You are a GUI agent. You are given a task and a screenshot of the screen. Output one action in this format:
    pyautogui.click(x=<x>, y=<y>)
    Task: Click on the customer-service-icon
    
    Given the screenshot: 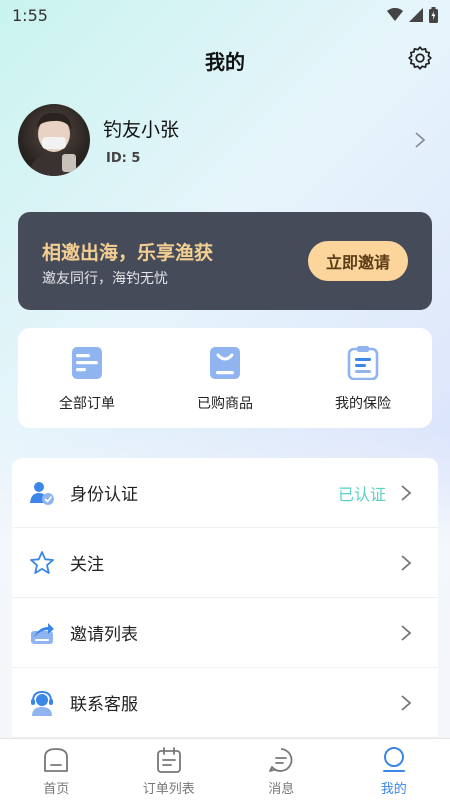 What is the action you would take?
    pyautogui.click(x=42, y=703)
    